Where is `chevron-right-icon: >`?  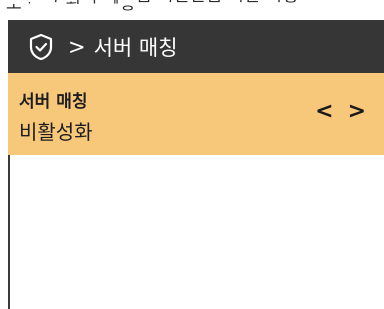 chevron-right-icon: > is located at coordinates (357, 112).